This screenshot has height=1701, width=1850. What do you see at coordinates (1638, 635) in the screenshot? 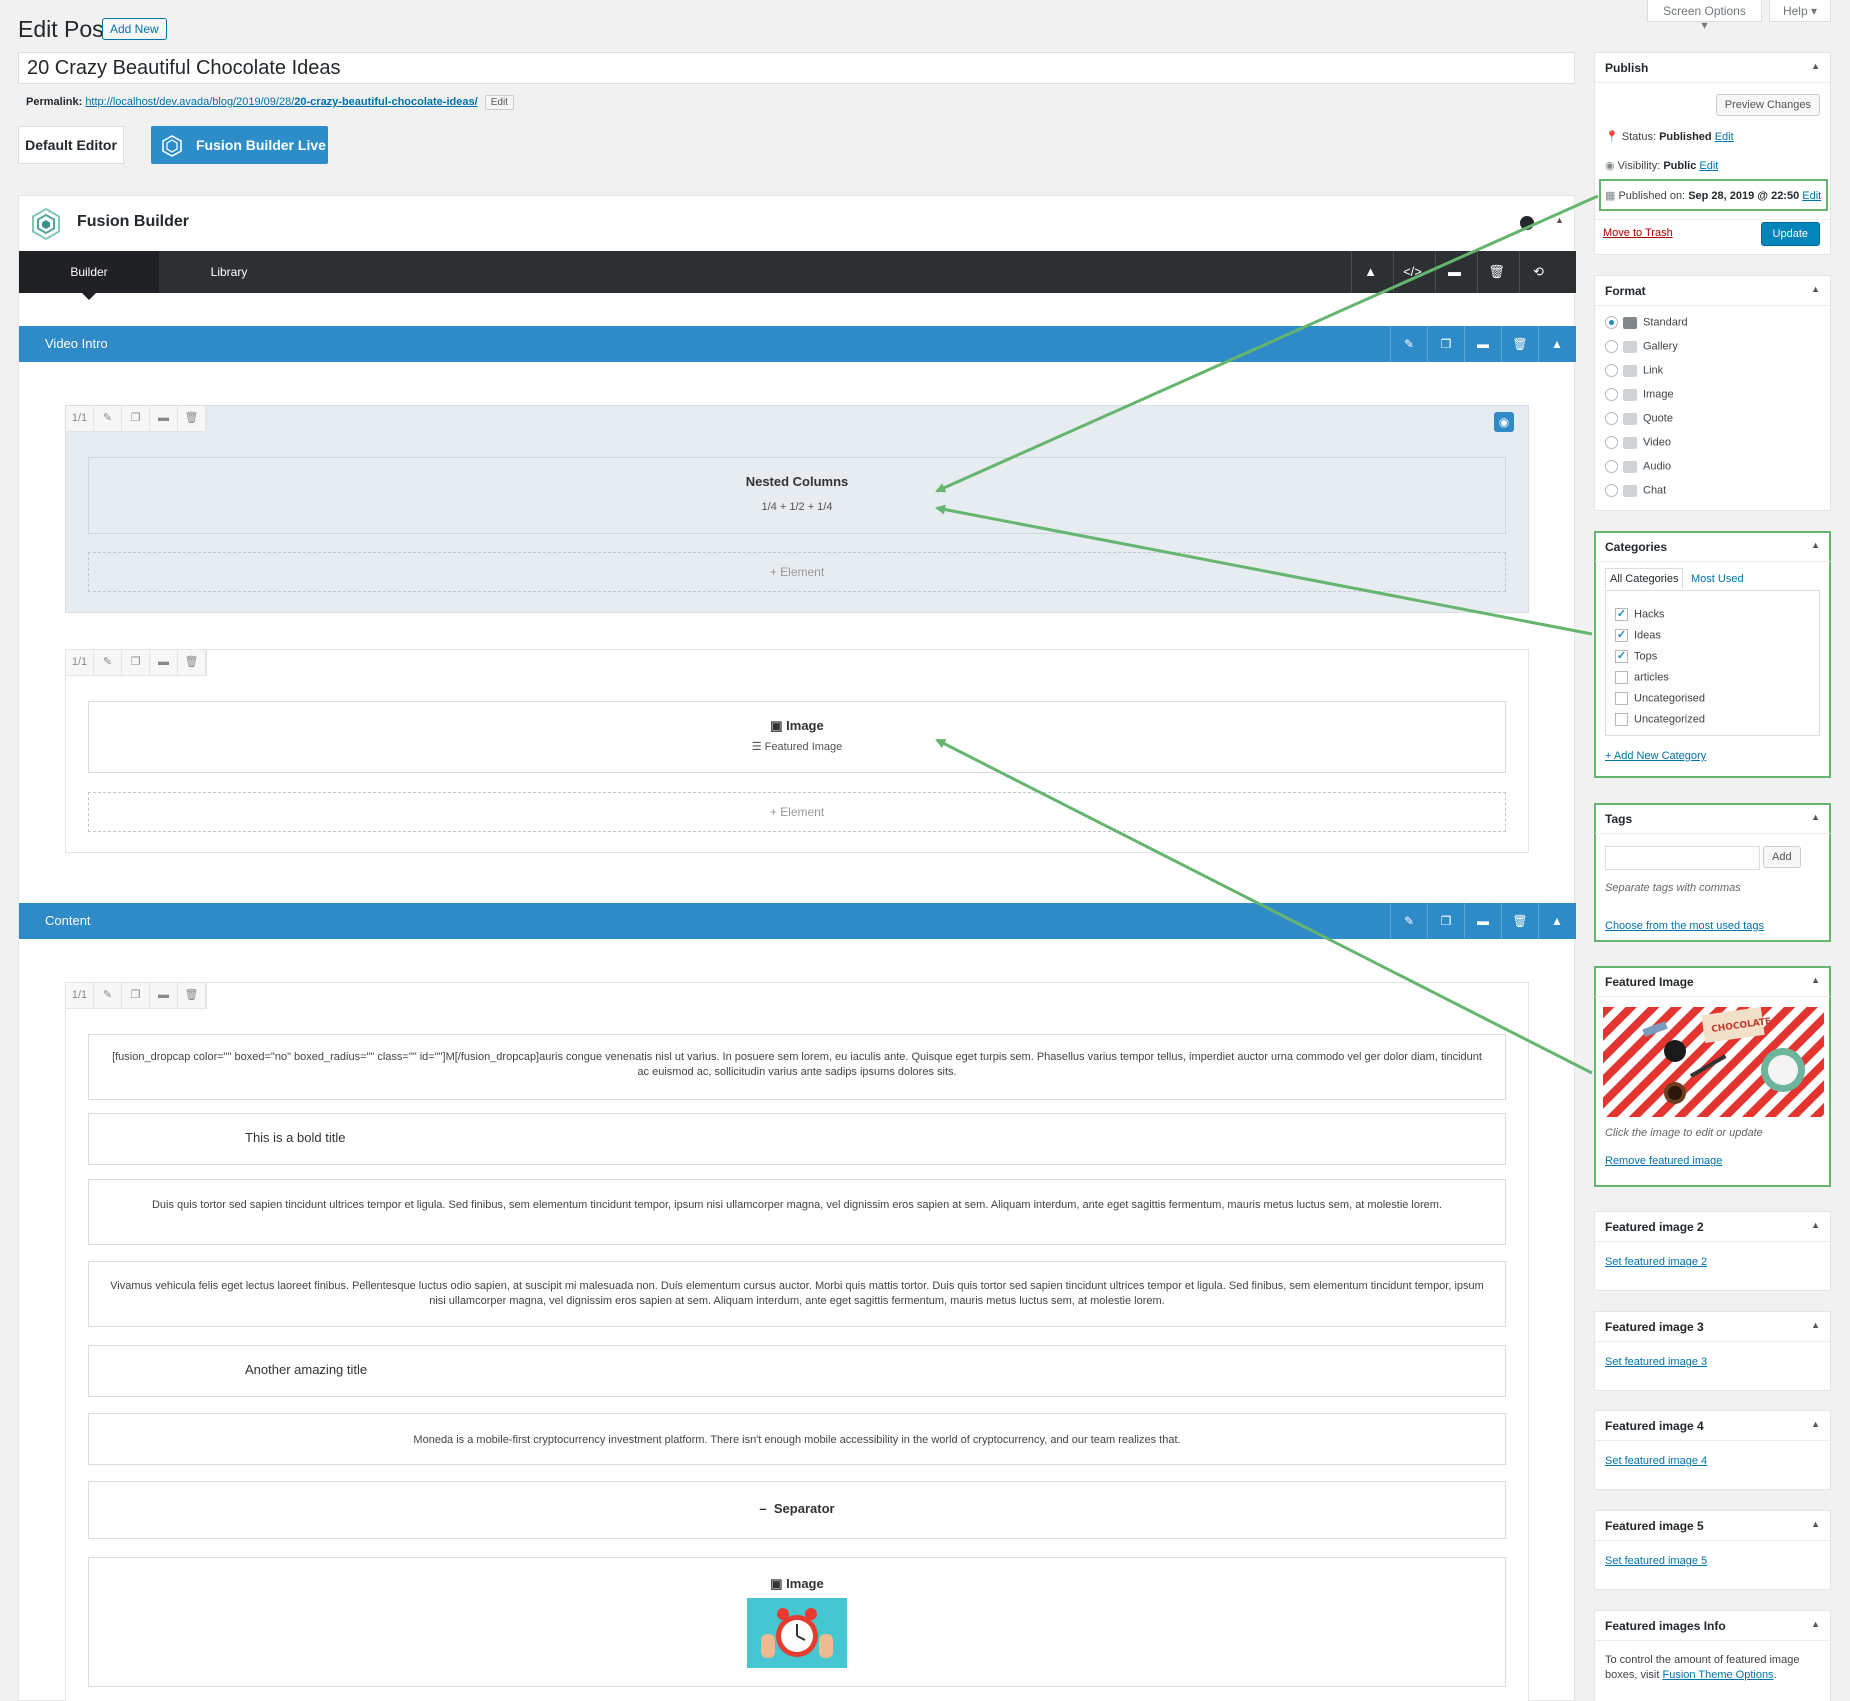
I see `category-ideas: ✓ Ideas` at bounding box center [1638, 635].